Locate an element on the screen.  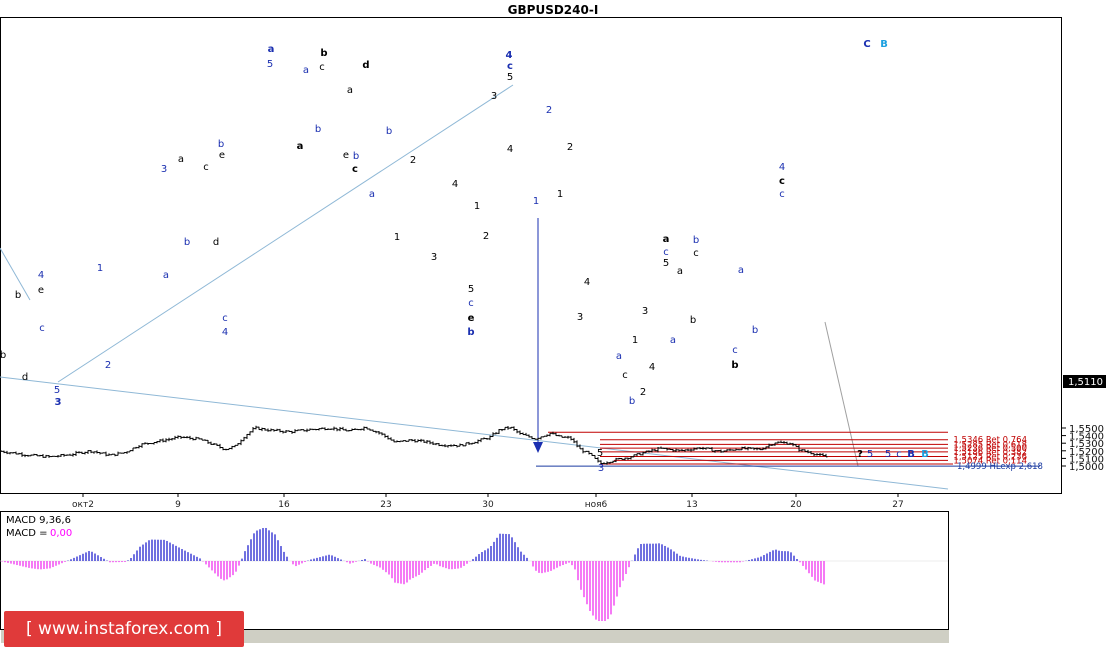
x-tick-label: 20 is located at coordinates (796, 505).